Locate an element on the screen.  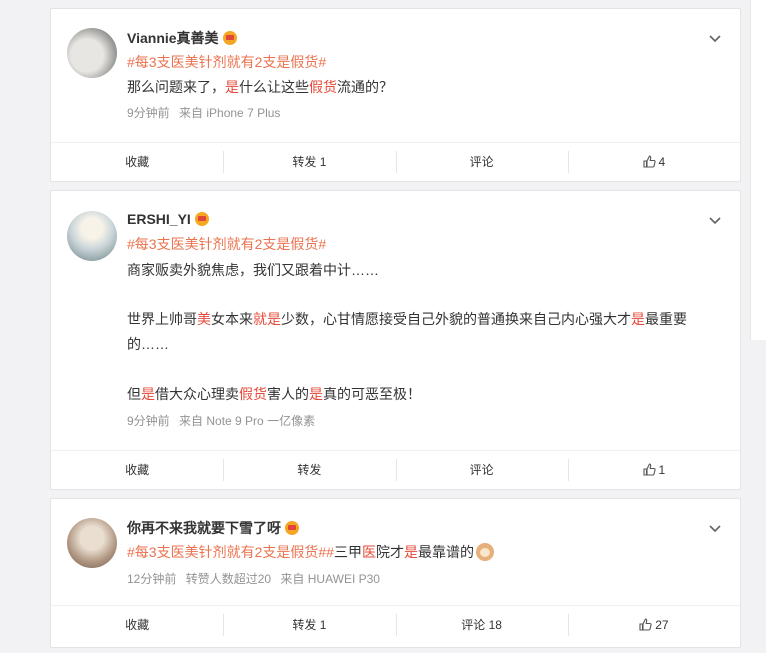
post-source: 来自 iPhone 7 Plus is located at coordinates (230, 113).